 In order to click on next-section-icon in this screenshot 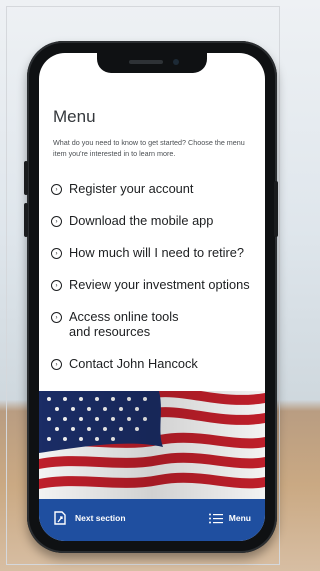, I will do `click(60, 518)`.